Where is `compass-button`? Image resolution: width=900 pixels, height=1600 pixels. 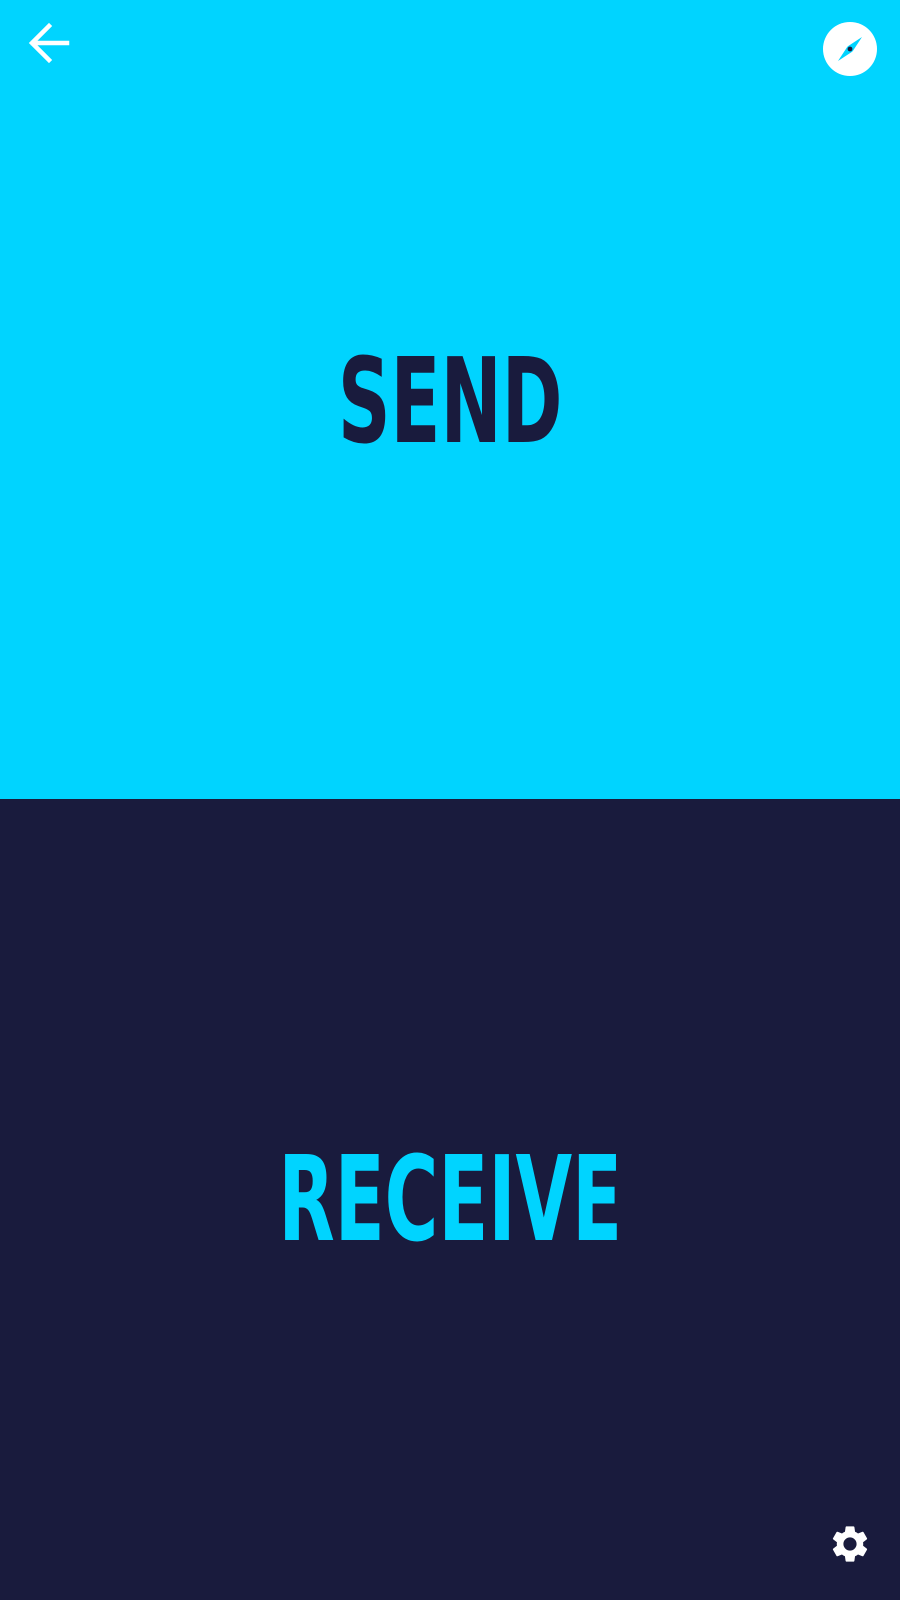
compass-button is located at coordinates (850, 49).